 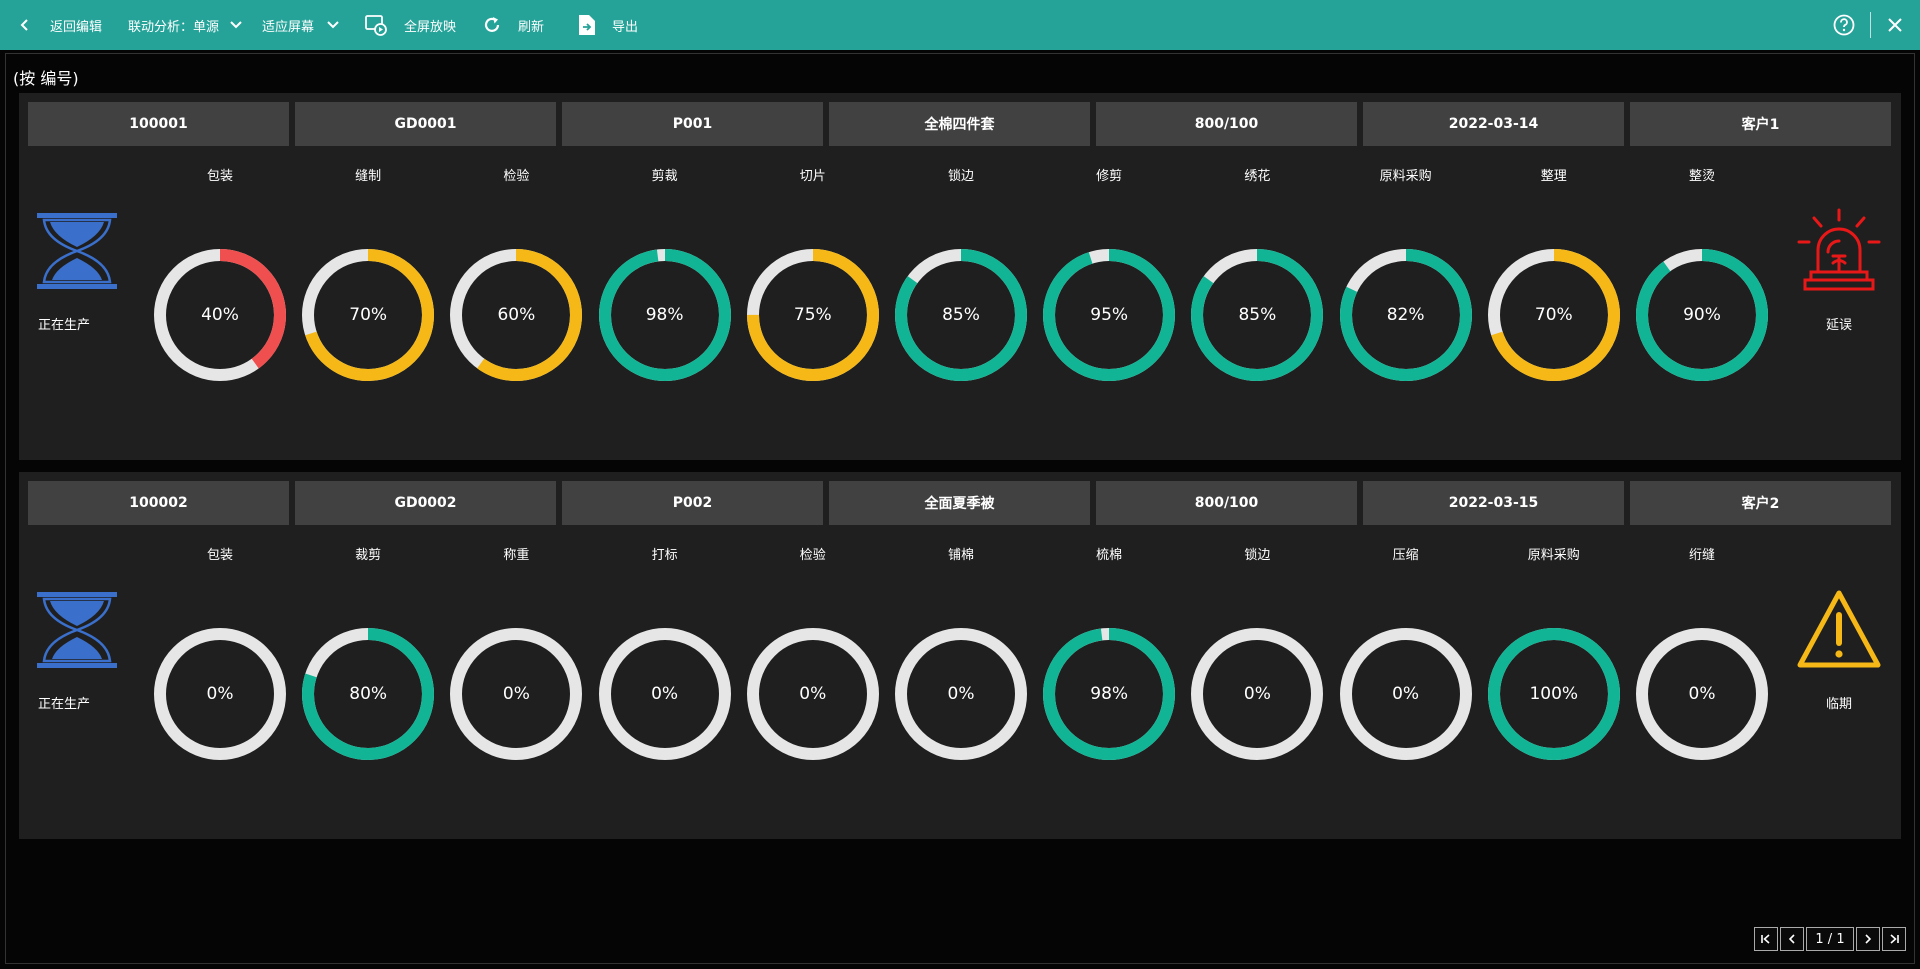 I want to click on process-label: 修剪, so click(x=1109, y=176).